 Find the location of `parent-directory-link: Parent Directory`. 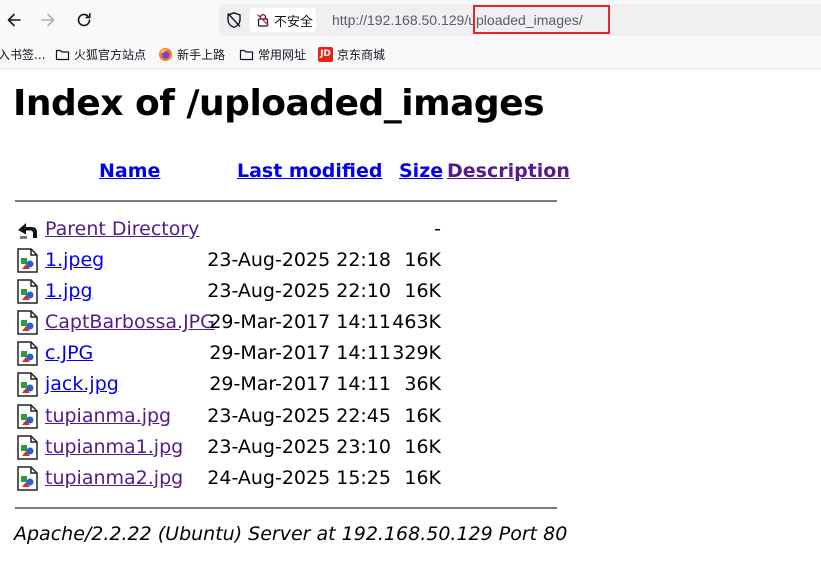

parent-directory-link: Parent Directory is located at coordinates (122, 229).